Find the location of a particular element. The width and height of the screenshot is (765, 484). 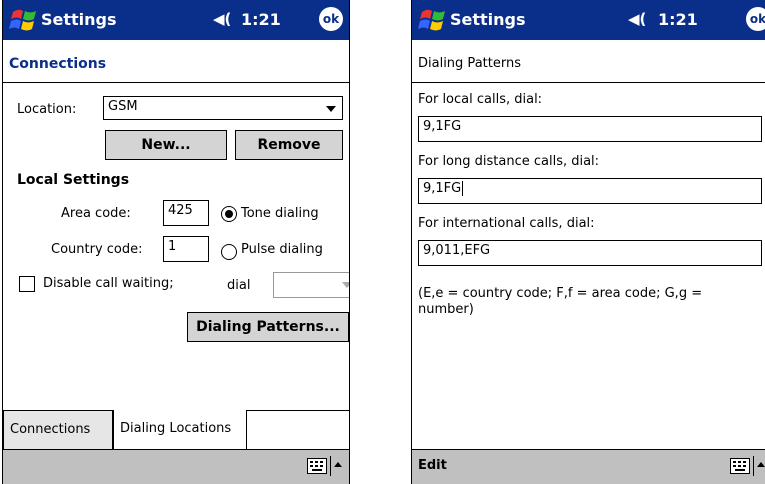

location-select: GSM is located at coordinates (223, 108).